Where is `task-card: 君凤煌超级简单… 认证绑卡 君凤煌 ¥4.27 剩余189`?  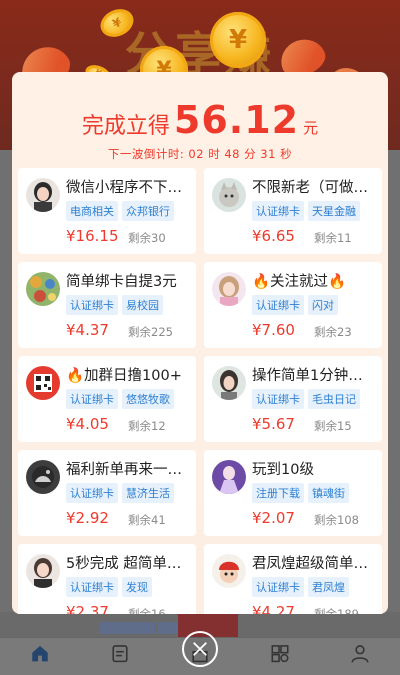 task-card: 君凤煌超级简单… 认证绑卡 君凤煌 ¥4.27 剩余189 is located at coordinates (293, 579).